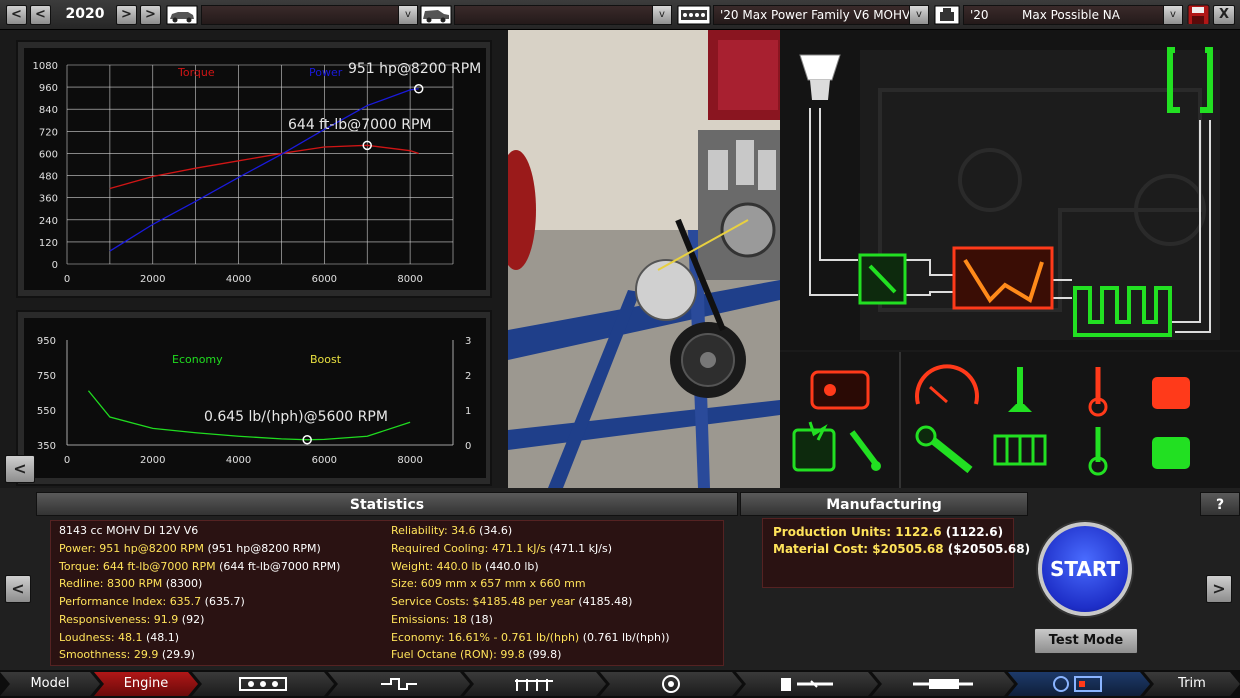  What do you see at coordinates (40, 15) in the screenshot?
I see `year-prev2-button: <` at bounding box center [40, 15].